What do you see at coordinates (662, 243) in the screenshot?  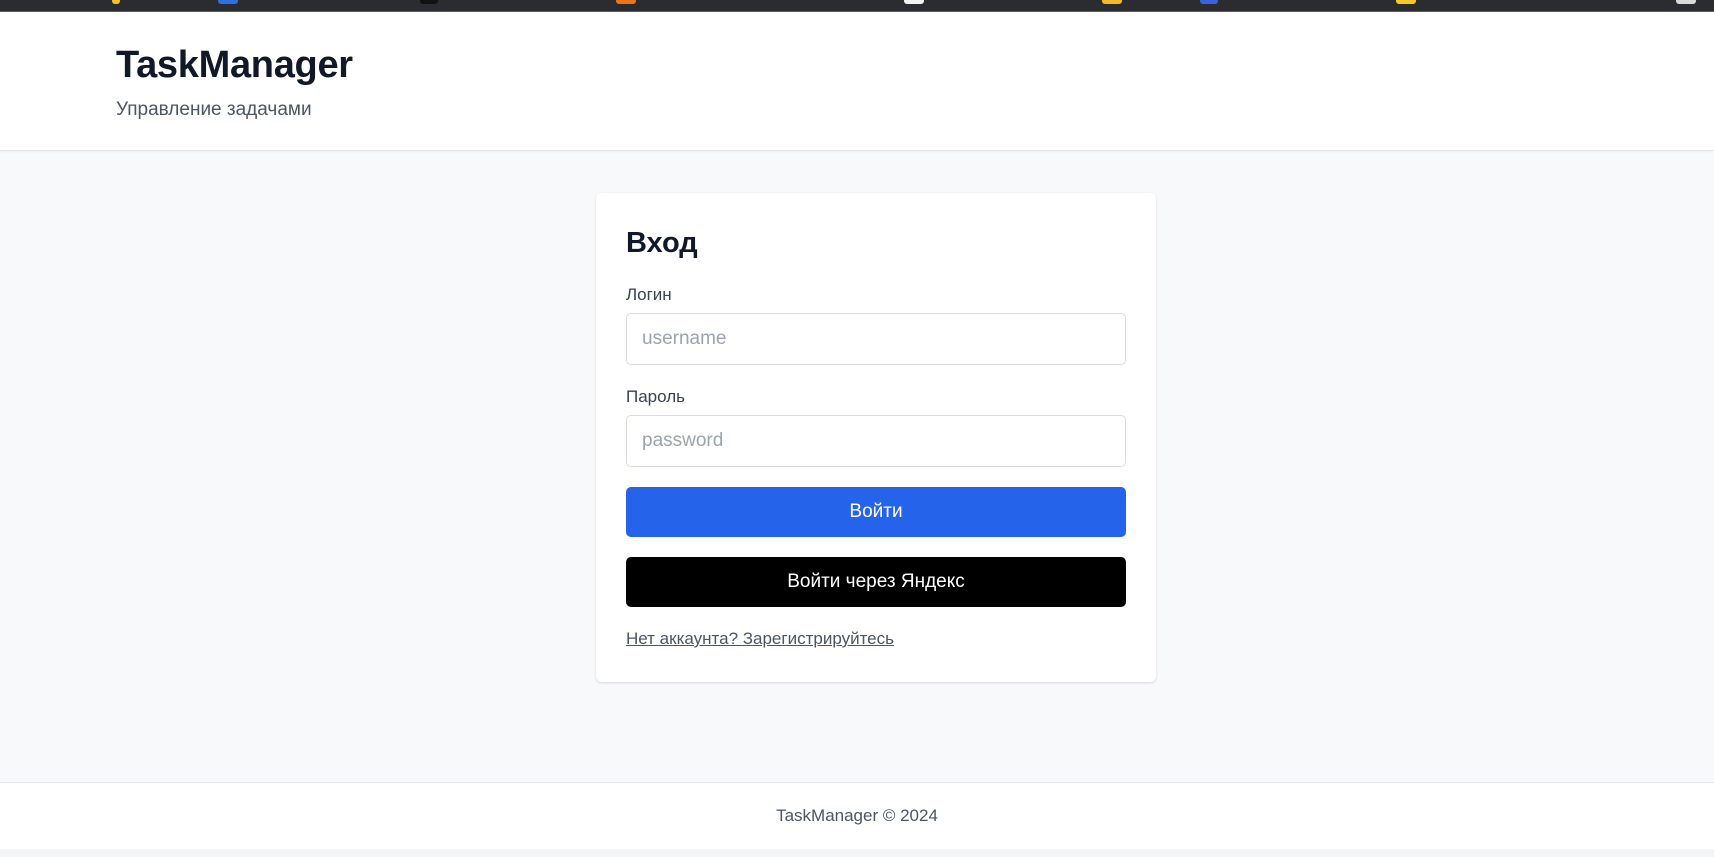 I see `login-title: Вход` at bounding box center [662, 243].